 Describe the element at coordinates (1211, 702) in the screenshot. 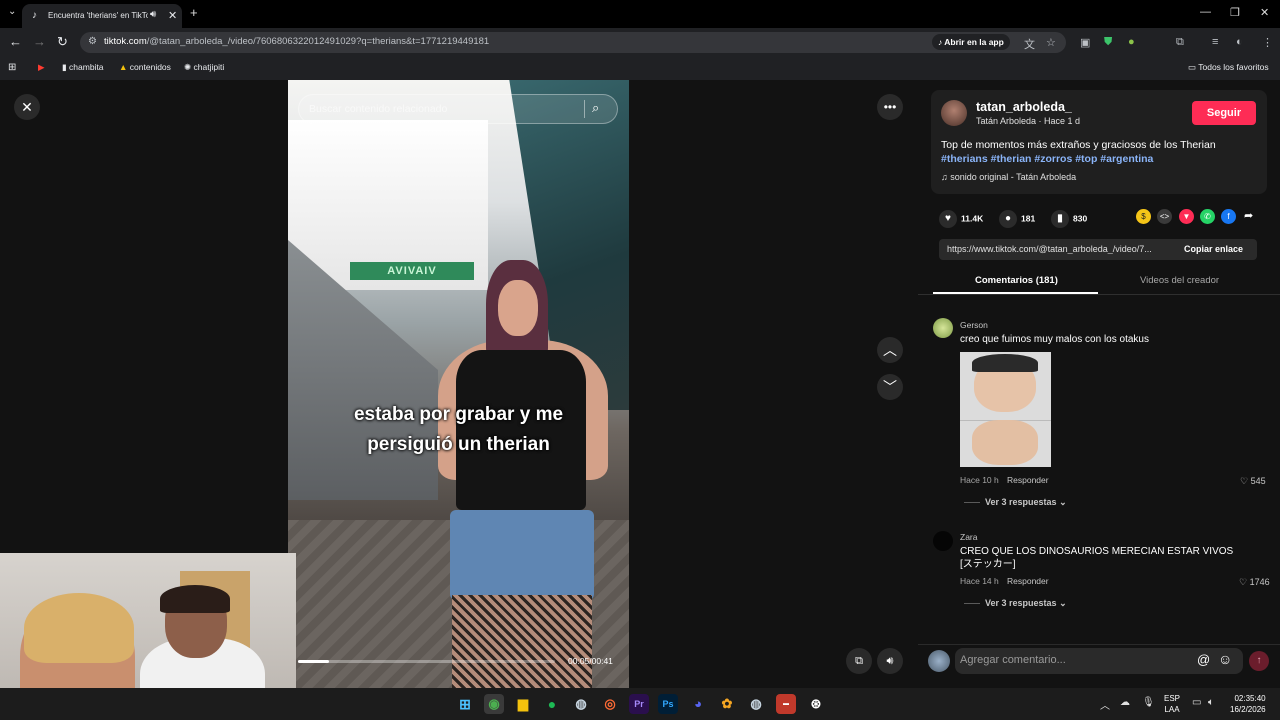

I see `speaker-icon: 🔈︎` at that location.